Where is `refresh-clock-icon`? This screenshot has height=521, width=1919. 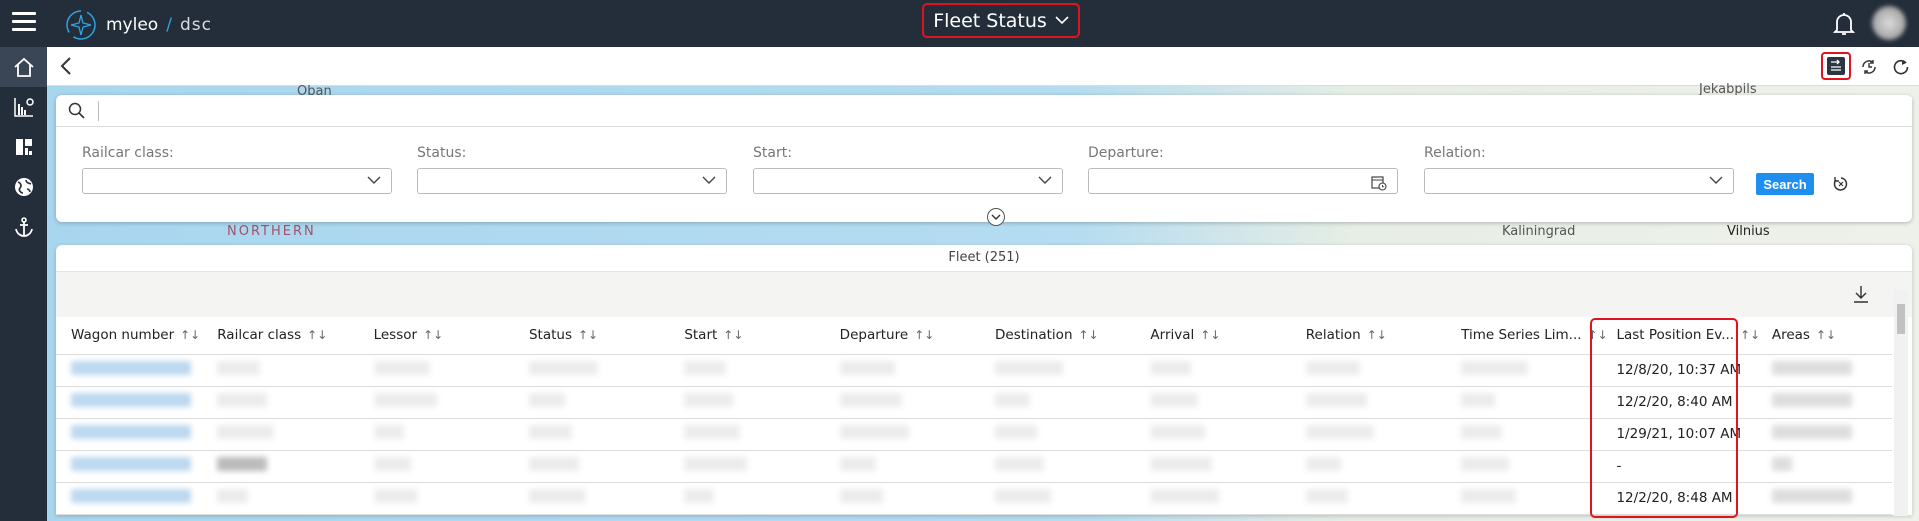
refresh-clock-icon is located at coordinates (1869, 67).